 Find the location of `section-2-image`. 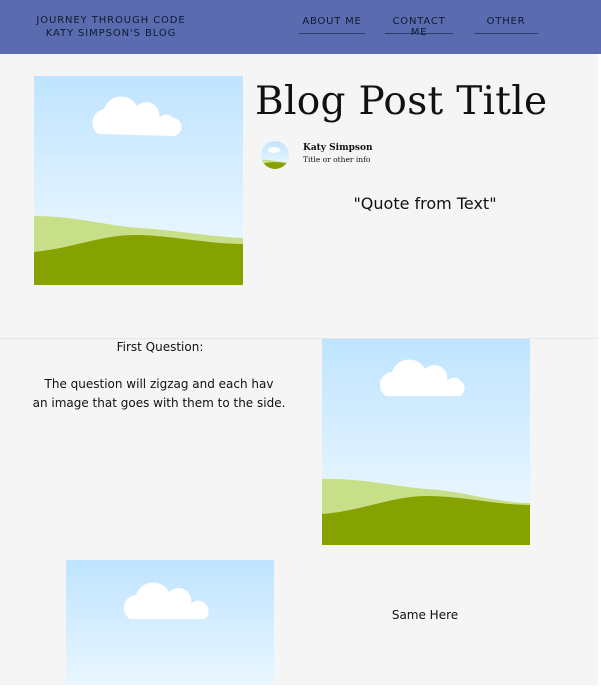

section-2-image is located at coordinates (170, 622).